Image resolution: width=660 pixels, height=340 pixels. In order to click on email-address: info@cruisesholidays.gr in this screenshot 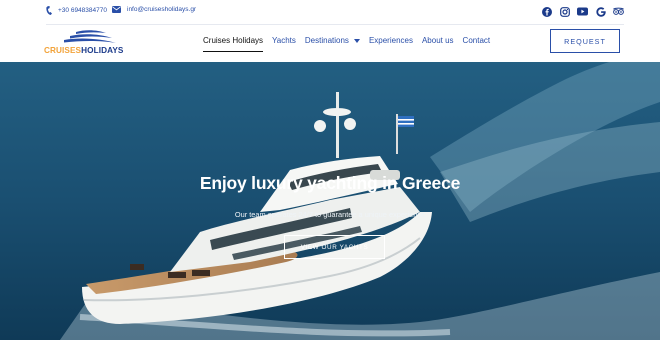, I will do `click(162, 9)`.